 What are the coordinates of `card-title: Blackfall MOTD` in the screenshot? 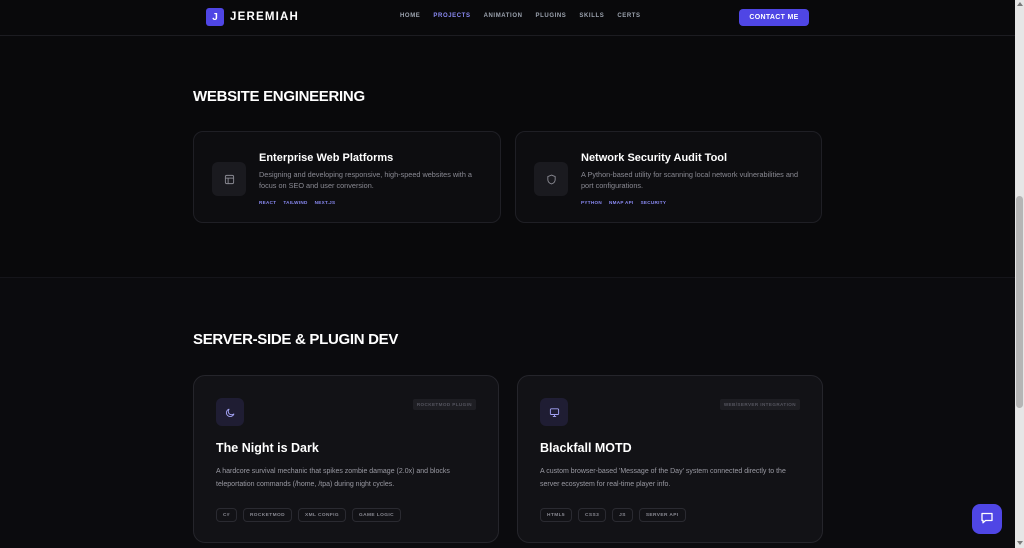 It's located at (586, 448).